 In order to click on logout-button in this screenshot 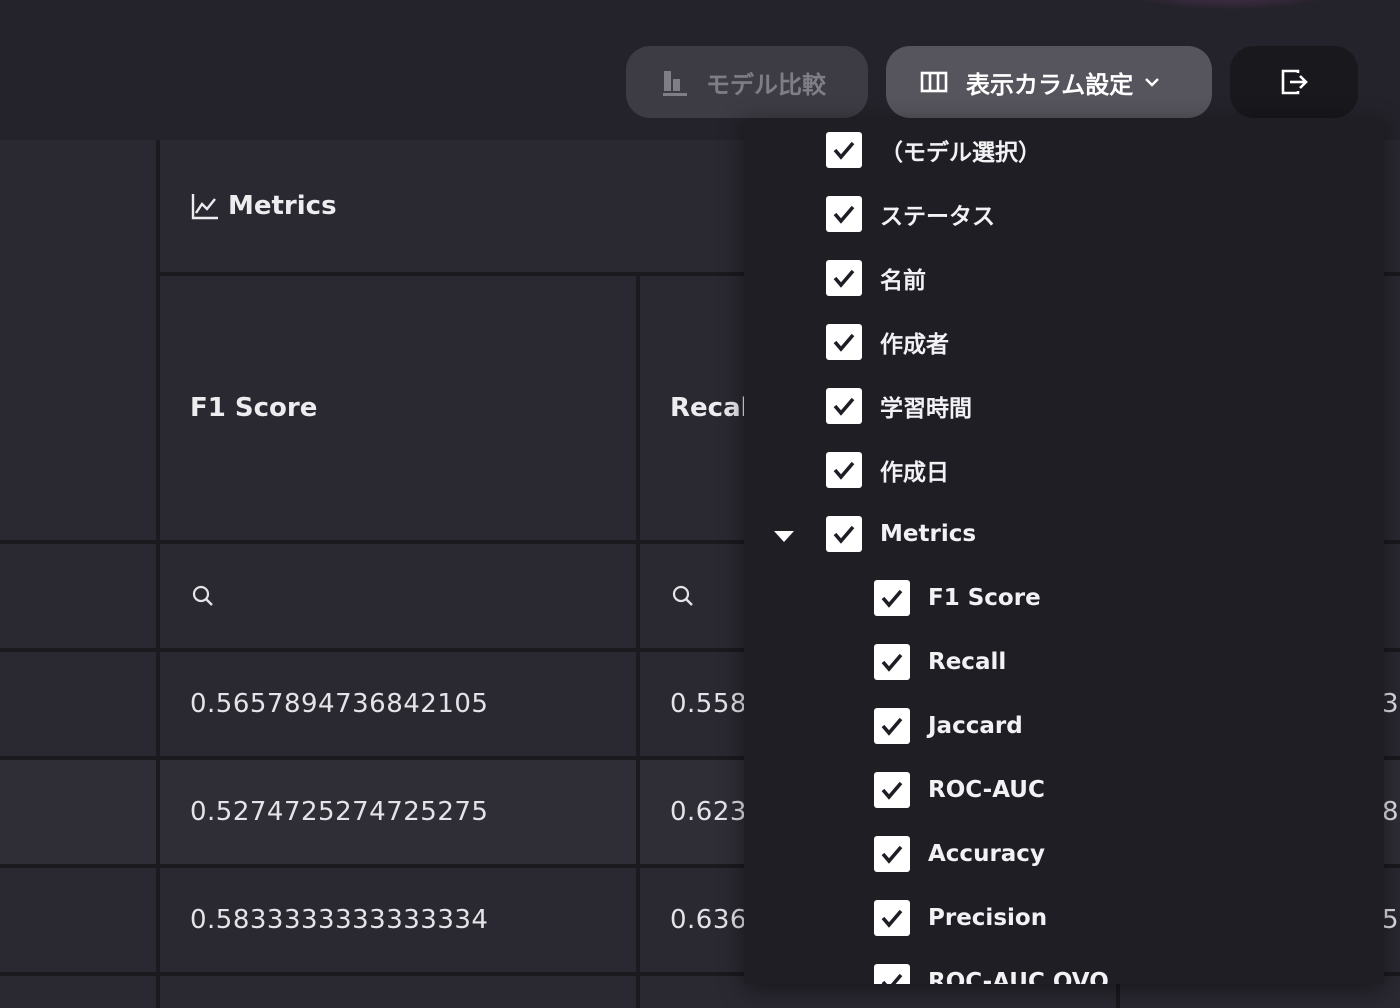, I will do `click(1294, 82)`.